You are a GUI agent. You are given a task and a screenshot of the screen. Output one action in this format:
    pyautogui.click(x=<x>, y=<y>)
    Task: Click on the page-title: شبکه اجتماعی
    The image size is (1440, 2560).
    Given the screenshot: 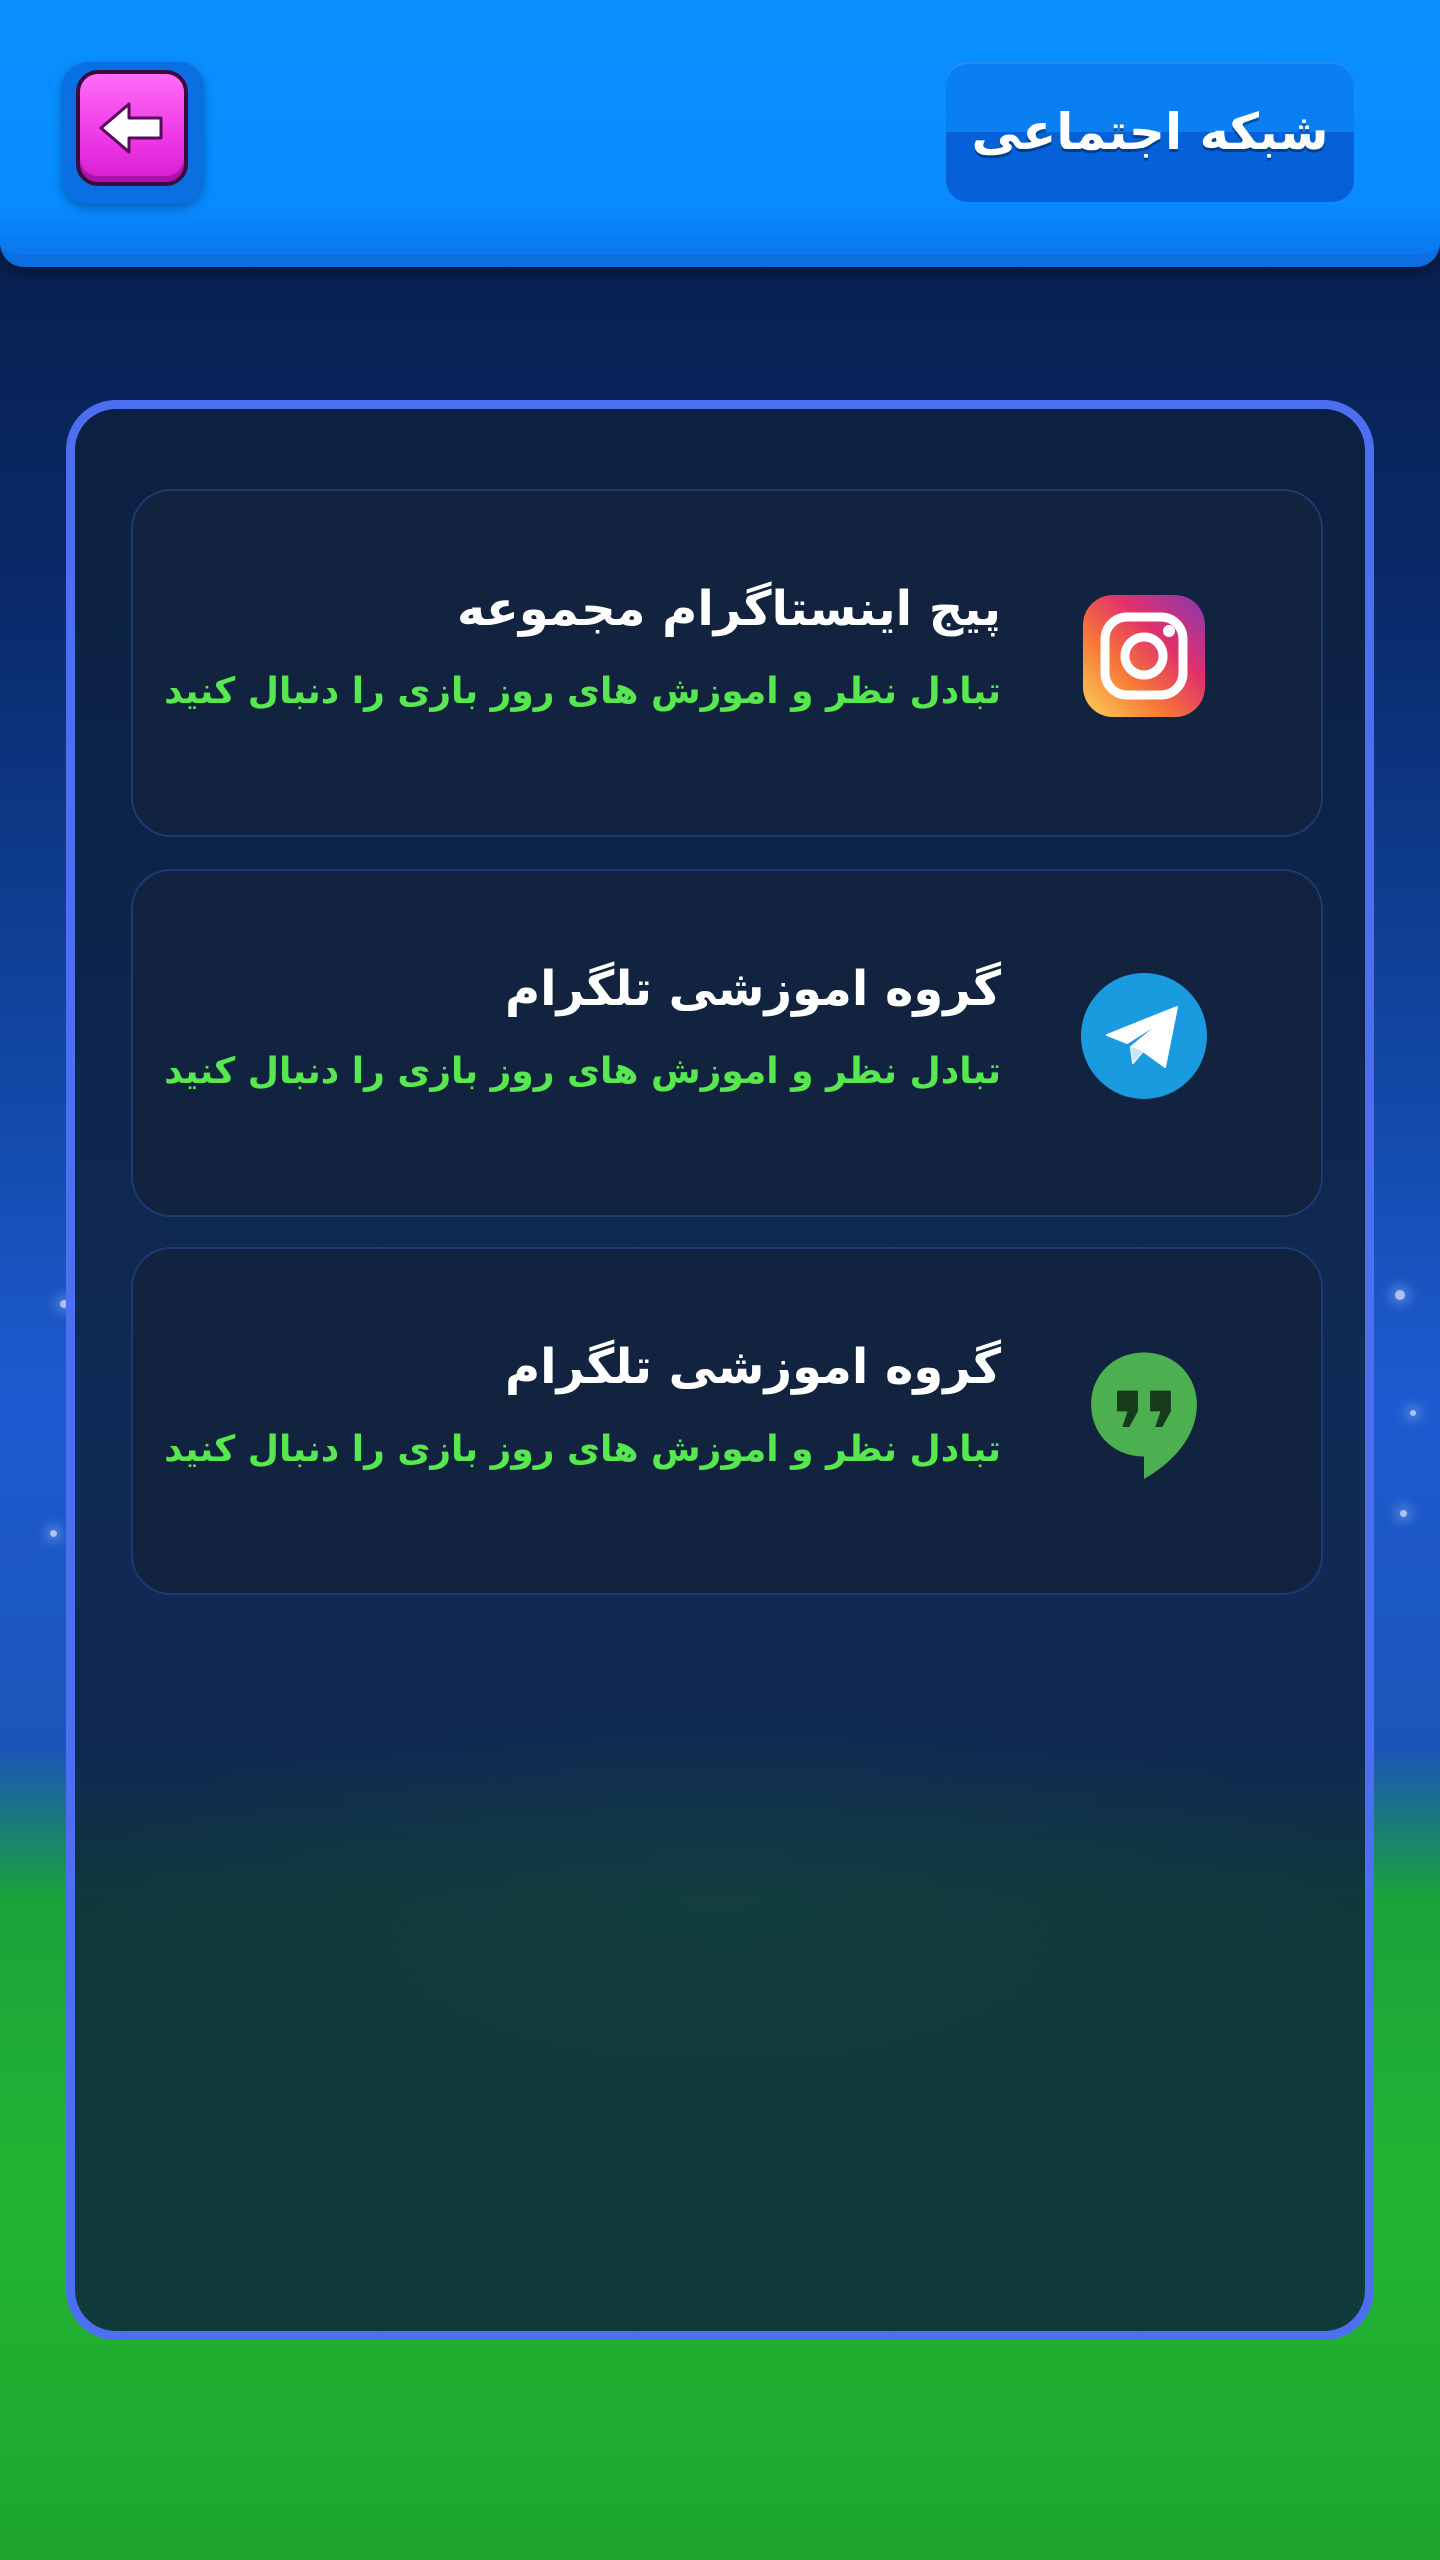 What is the action you would take?
    pyautogui.click(x=1150, y=132)
    